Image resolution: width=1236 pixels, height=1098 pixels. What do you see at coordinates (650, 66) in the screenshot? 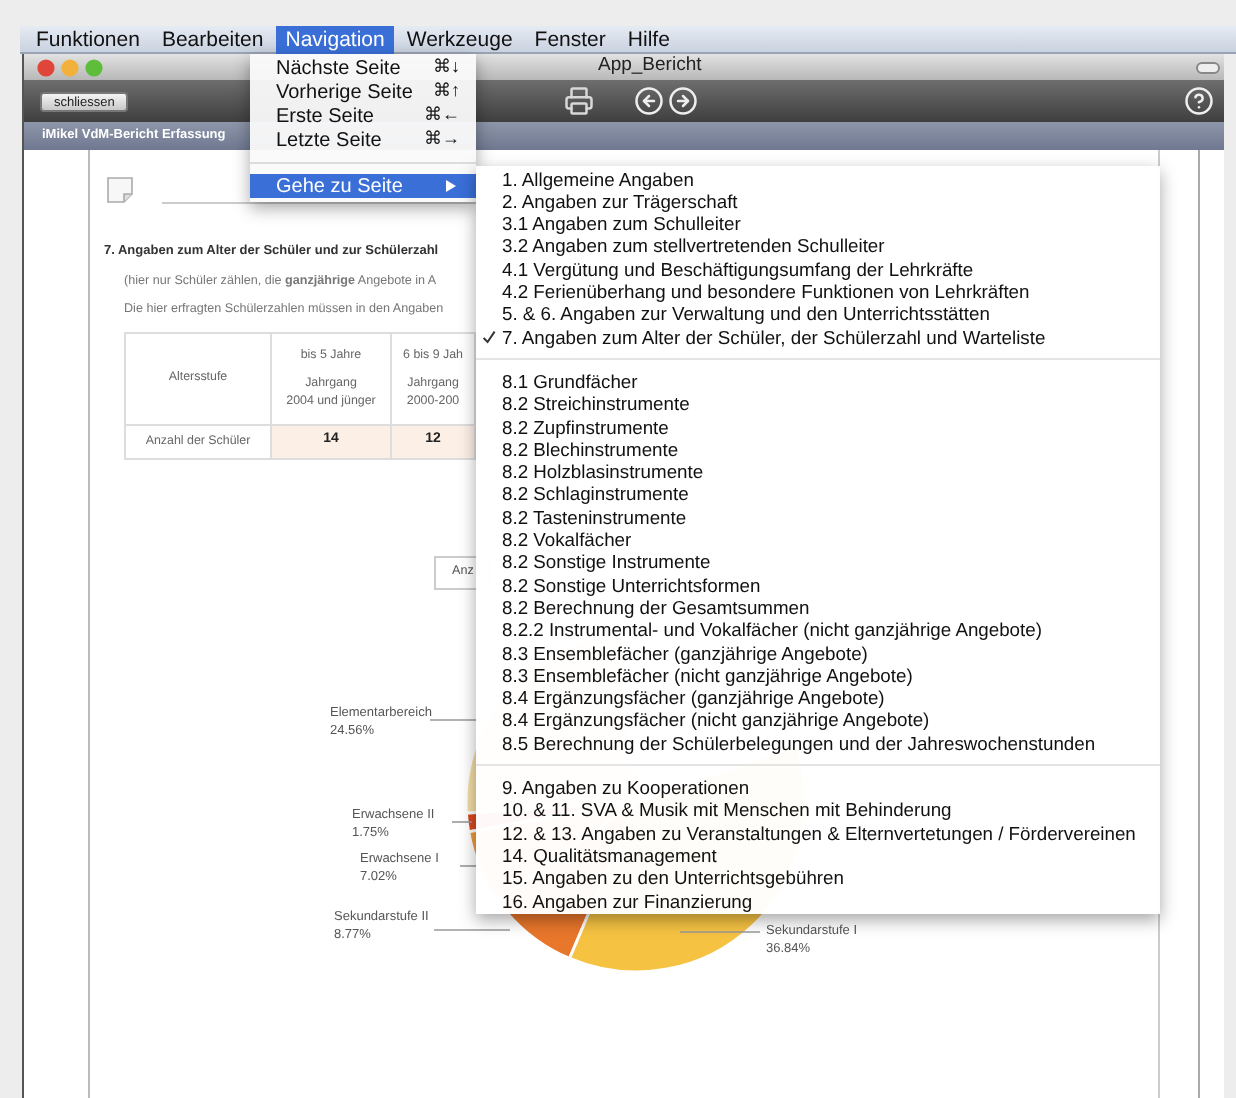
I see `window-title: App_Bericht` at bounding box center [650, 66].